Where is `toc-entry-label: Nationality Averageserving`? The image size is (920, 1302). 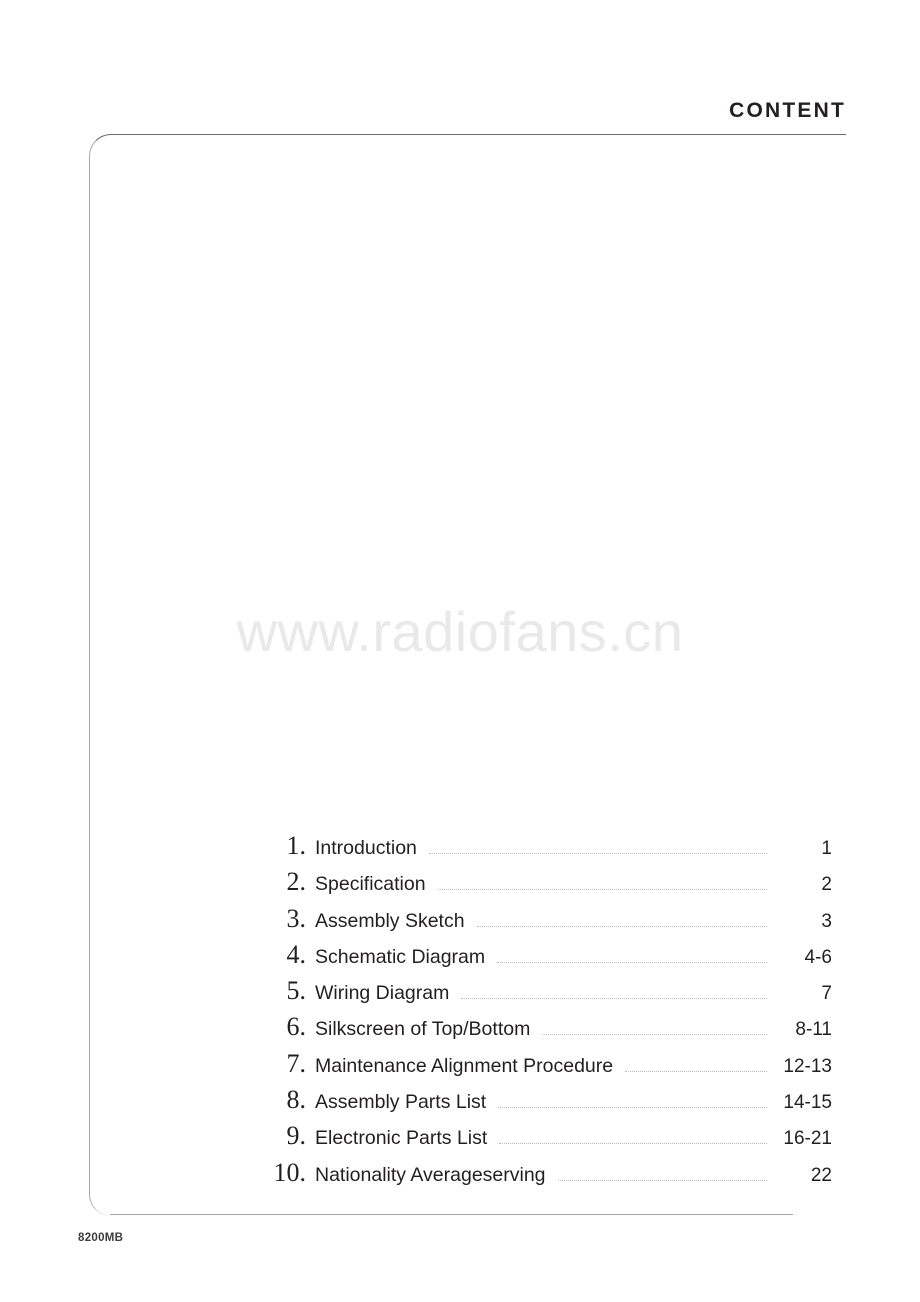 toc-entry-label: Nationality Averageserving is located at coordinates (430, 1174).